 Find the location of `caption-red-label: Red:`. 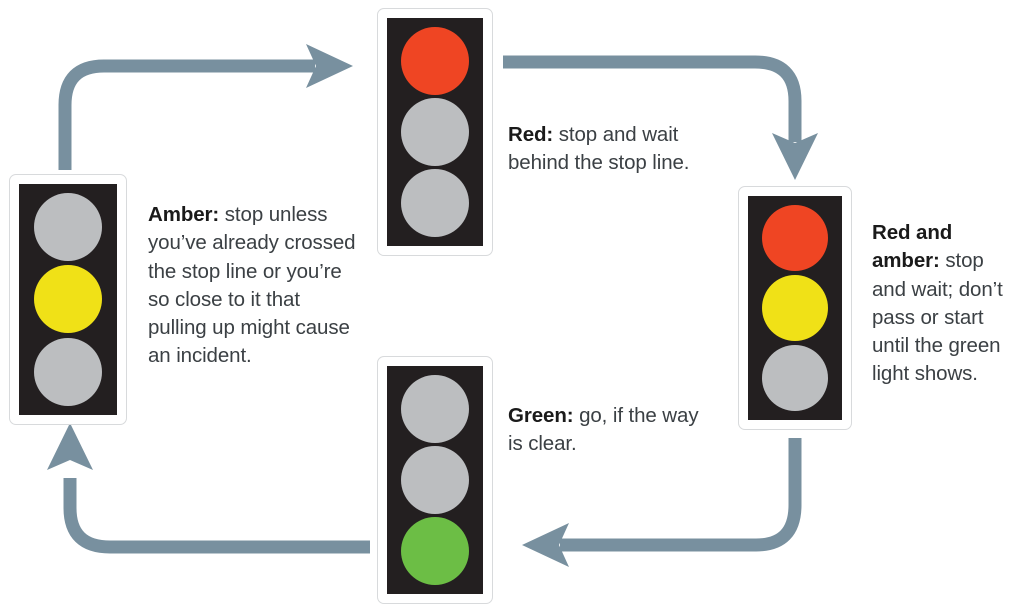

caption-red-label: Red: is located at coordinates (531, 134).